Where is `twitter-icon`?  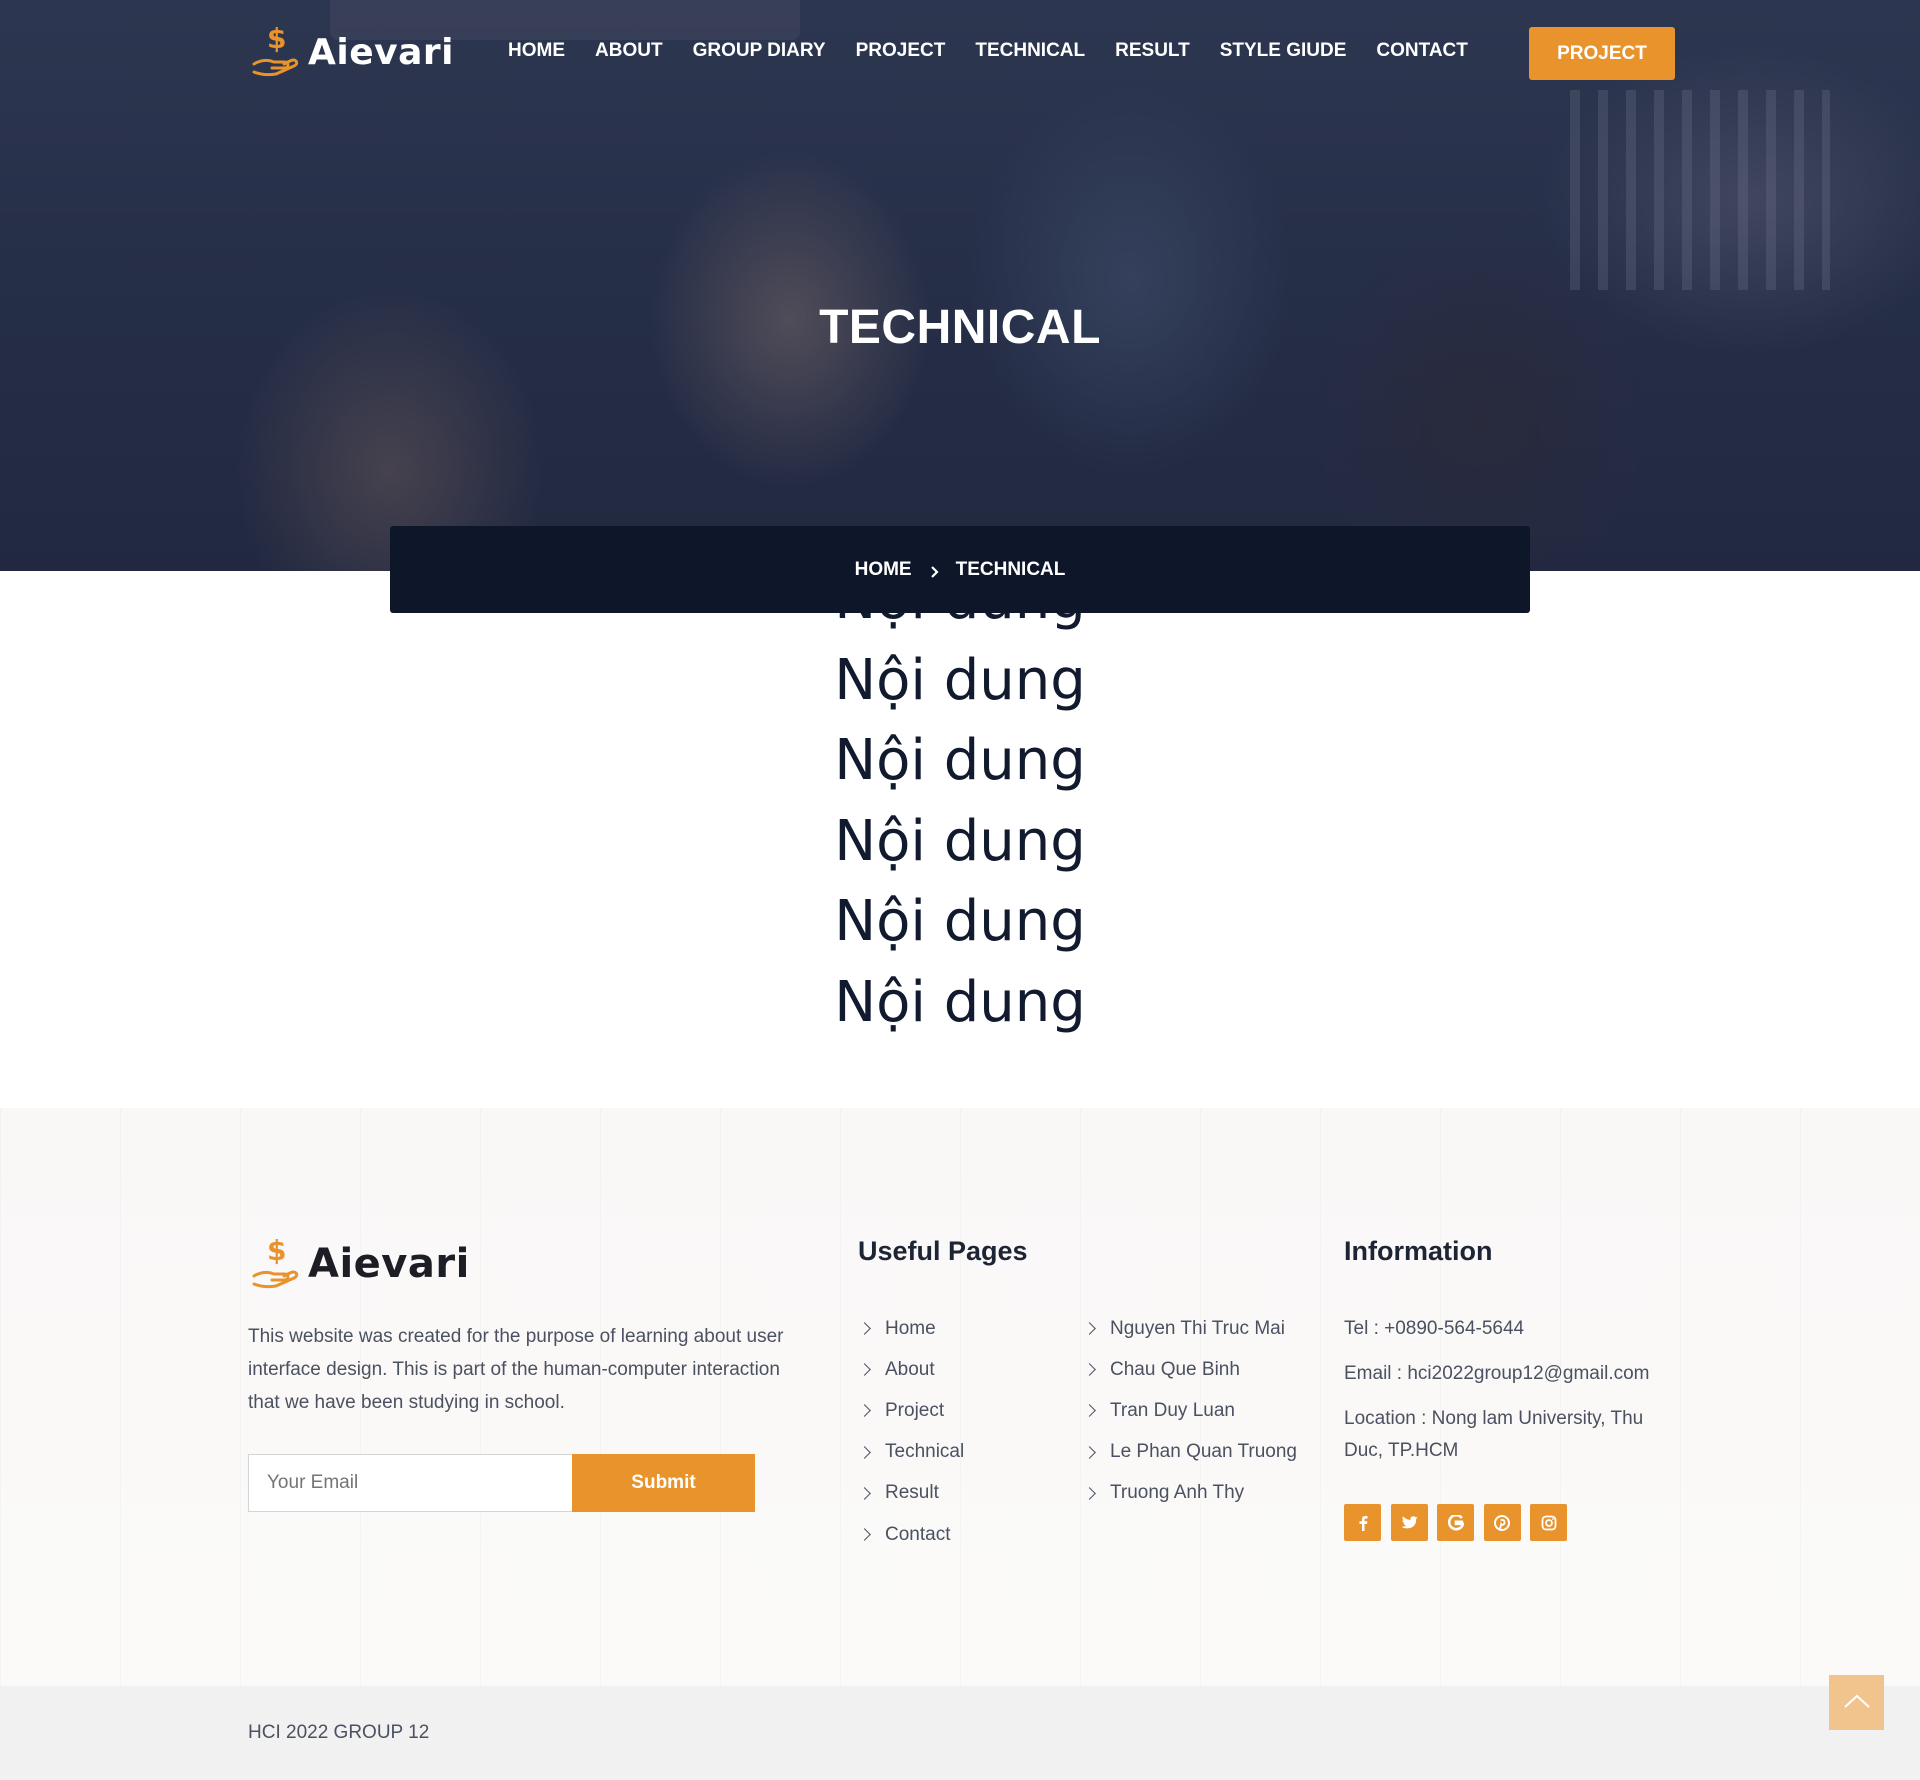 twitter-icon is located at coordinates (1409, 1522).